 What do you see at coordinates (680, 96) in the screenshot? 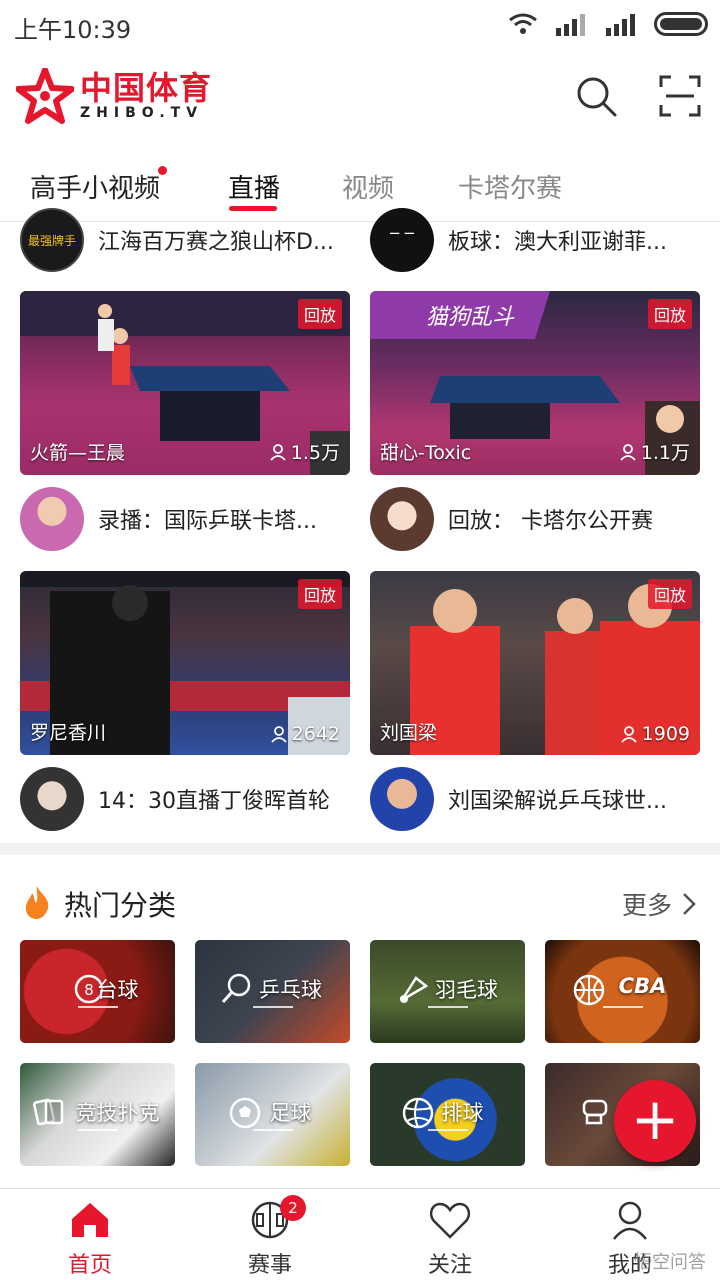
I see `scan-icon` at bounding box center [680, 96].